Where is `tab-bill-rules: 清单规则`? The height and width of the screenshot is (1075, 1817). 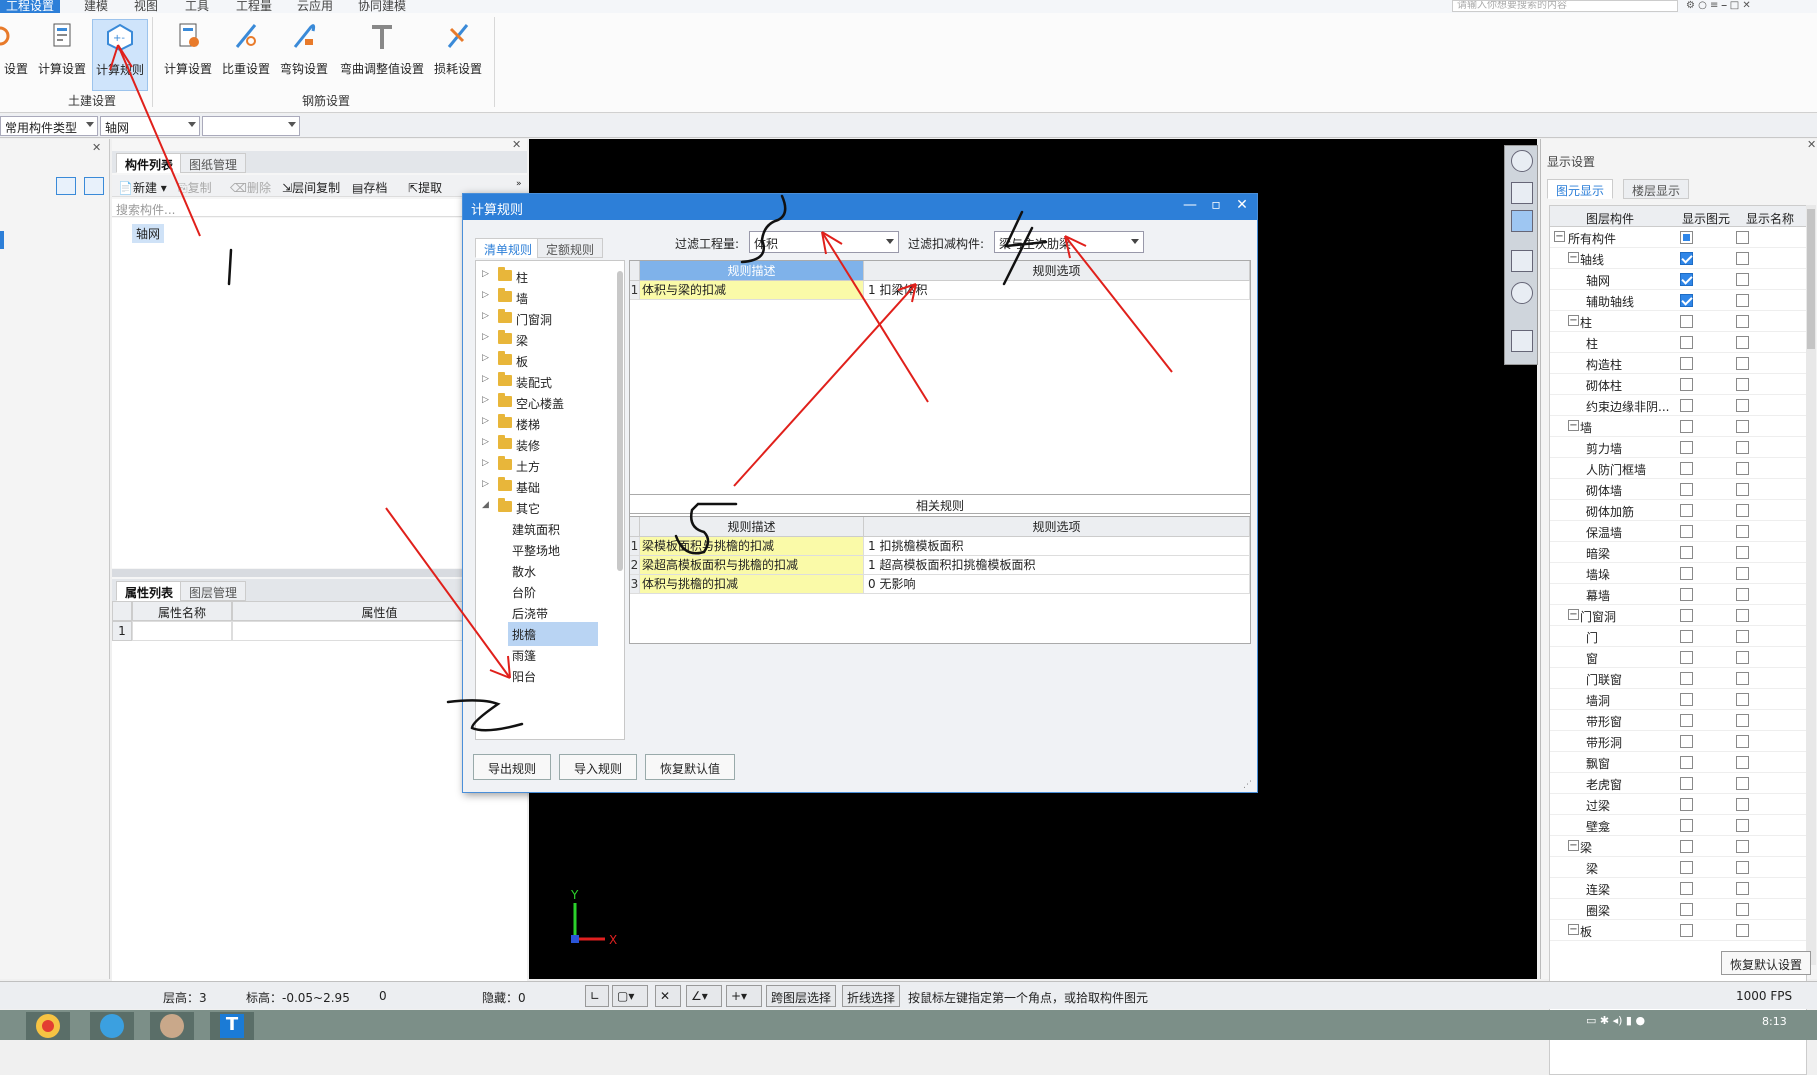 tab-bill-rules: 清单规则 is located at coordinates (508, 248).